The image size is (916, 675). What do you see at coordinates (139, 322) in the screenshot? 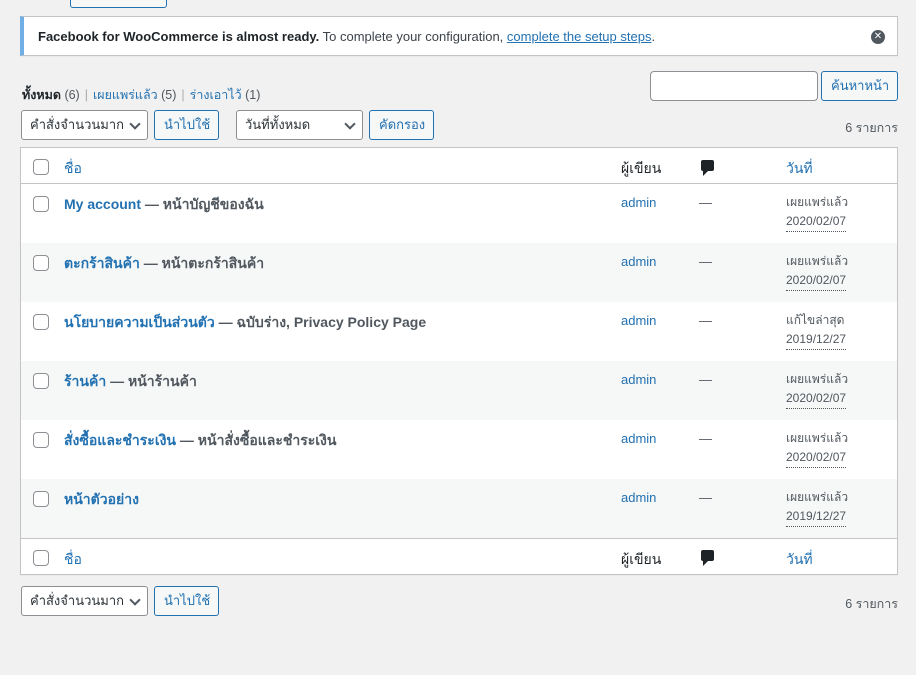
I see `row-title-link: นโยบายความเป็นส่วนตัว` at bounding box center [139, 322].